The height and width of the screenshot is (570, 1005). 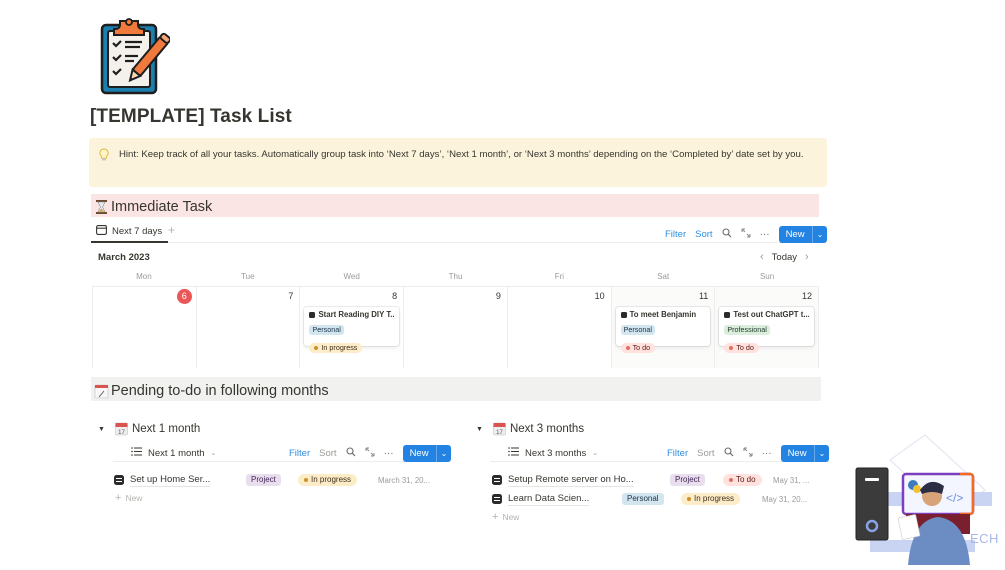 I want to click on plus-icon: +, so click(x=118, y=498).